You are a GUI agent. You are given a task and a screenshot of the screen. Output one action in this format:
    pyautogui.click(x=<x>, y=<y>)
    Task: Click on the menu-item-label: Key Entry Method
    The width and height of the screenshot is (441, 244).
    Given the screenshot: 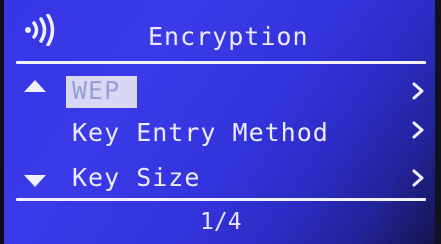 What is the action you would take?
    pyautogui.click(x=200, y=132)
    